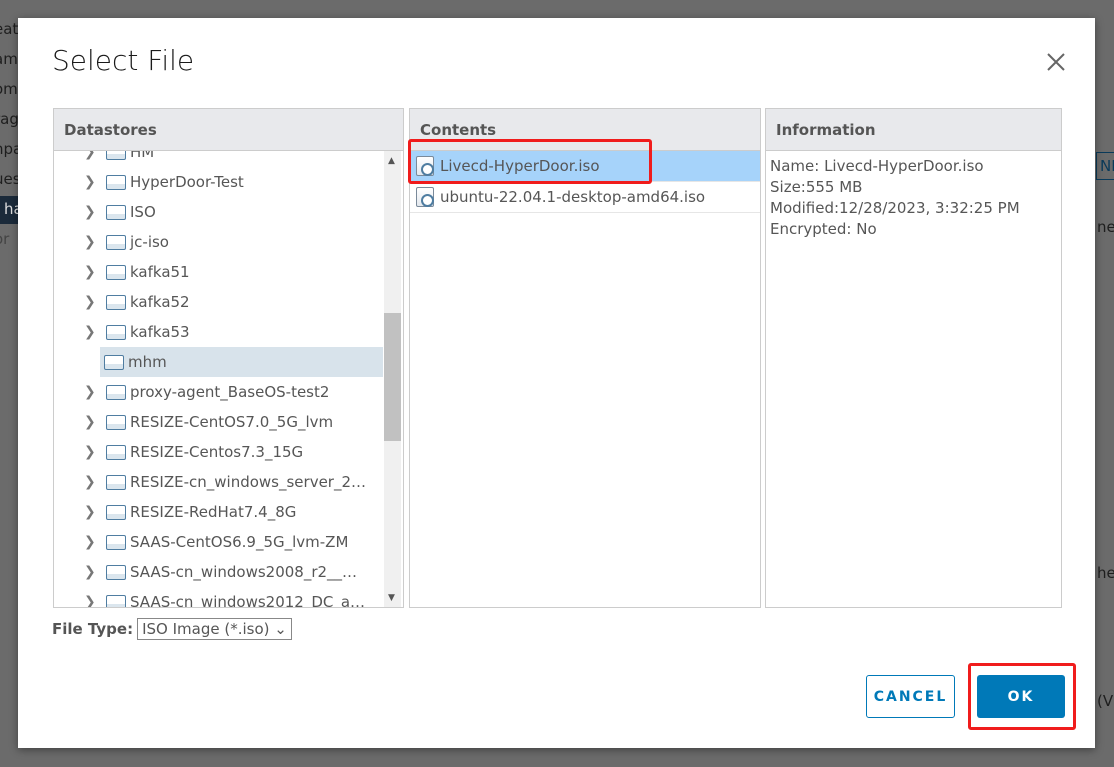  I want to click on file-type-row: File Type: ISO Image (*.iso) ⌄, so click(172, 629).